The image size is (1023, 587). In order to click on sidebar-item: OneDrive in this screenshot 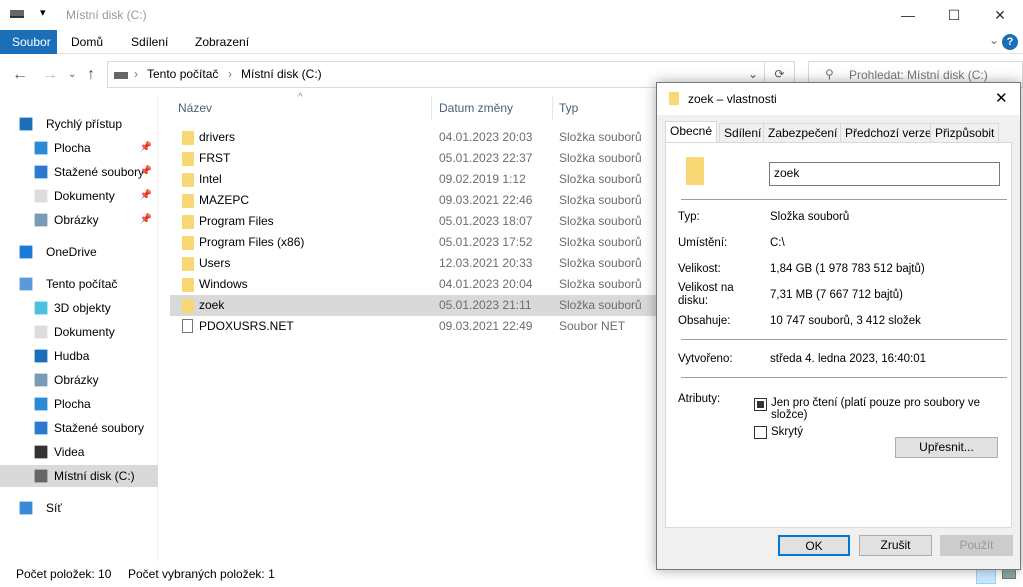, I will do `click(79, 252)`.